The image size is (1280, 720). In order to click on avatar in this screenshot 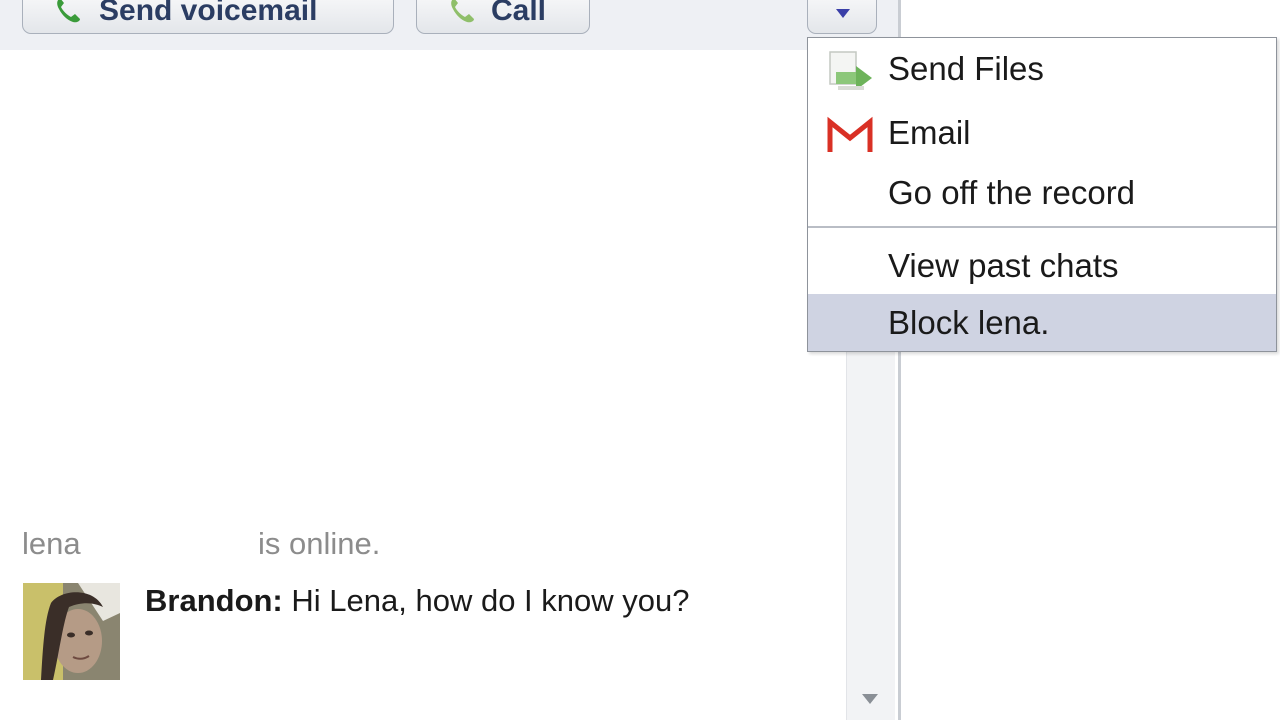, I will do `click(71, 631)`.